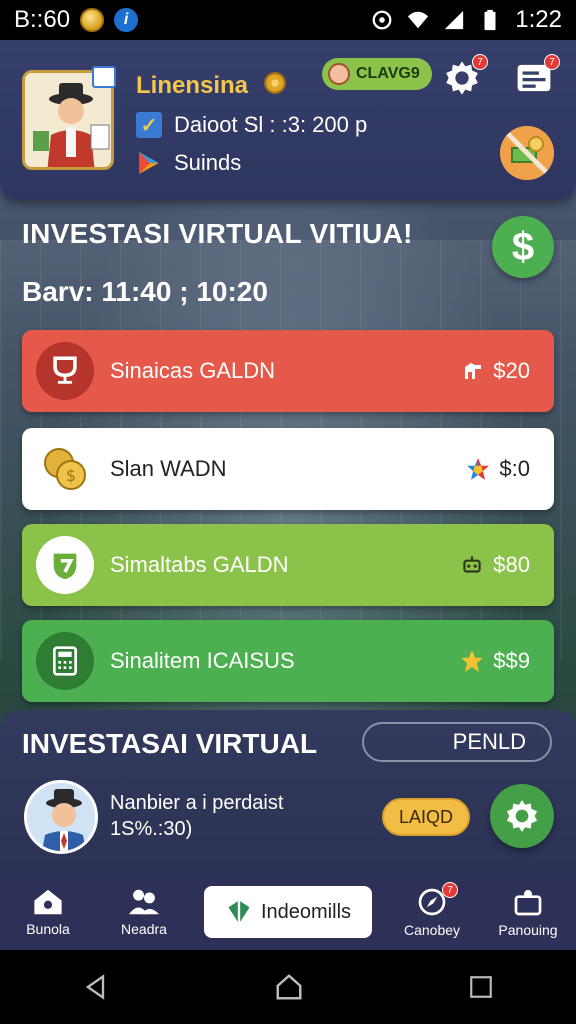 This screenshot has width=576, height=1024. Describe the element at coordinates (481, 987) in the screenshot. I see `recents-icon` at that location.